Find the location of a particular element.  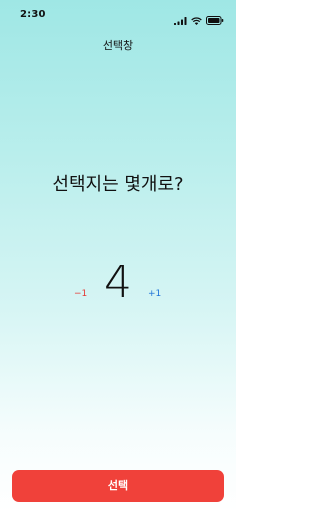

page-title: 선택창 is located at coordinates (118, 45).